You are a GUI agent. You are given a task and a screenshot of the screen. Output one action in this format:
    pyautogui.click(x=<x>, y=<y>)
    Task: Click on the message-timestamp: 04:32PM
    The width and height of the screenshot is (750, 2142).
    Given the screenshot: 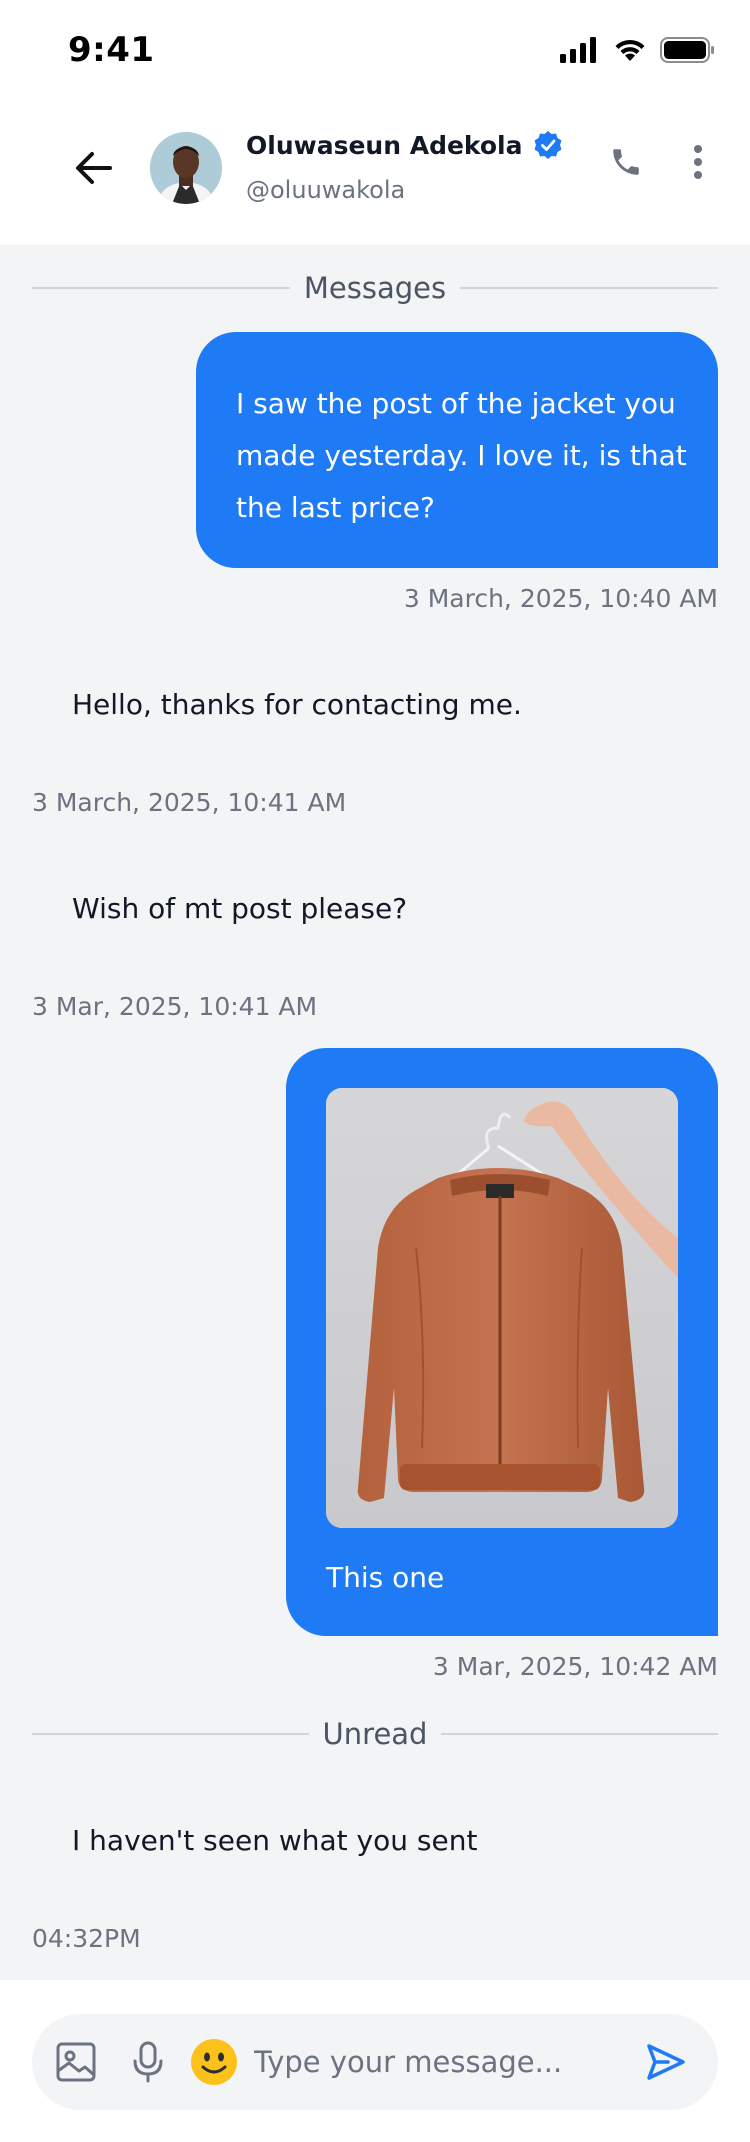 What is the action you would take?
    pyautogui.click(x=86, y=1938)
    